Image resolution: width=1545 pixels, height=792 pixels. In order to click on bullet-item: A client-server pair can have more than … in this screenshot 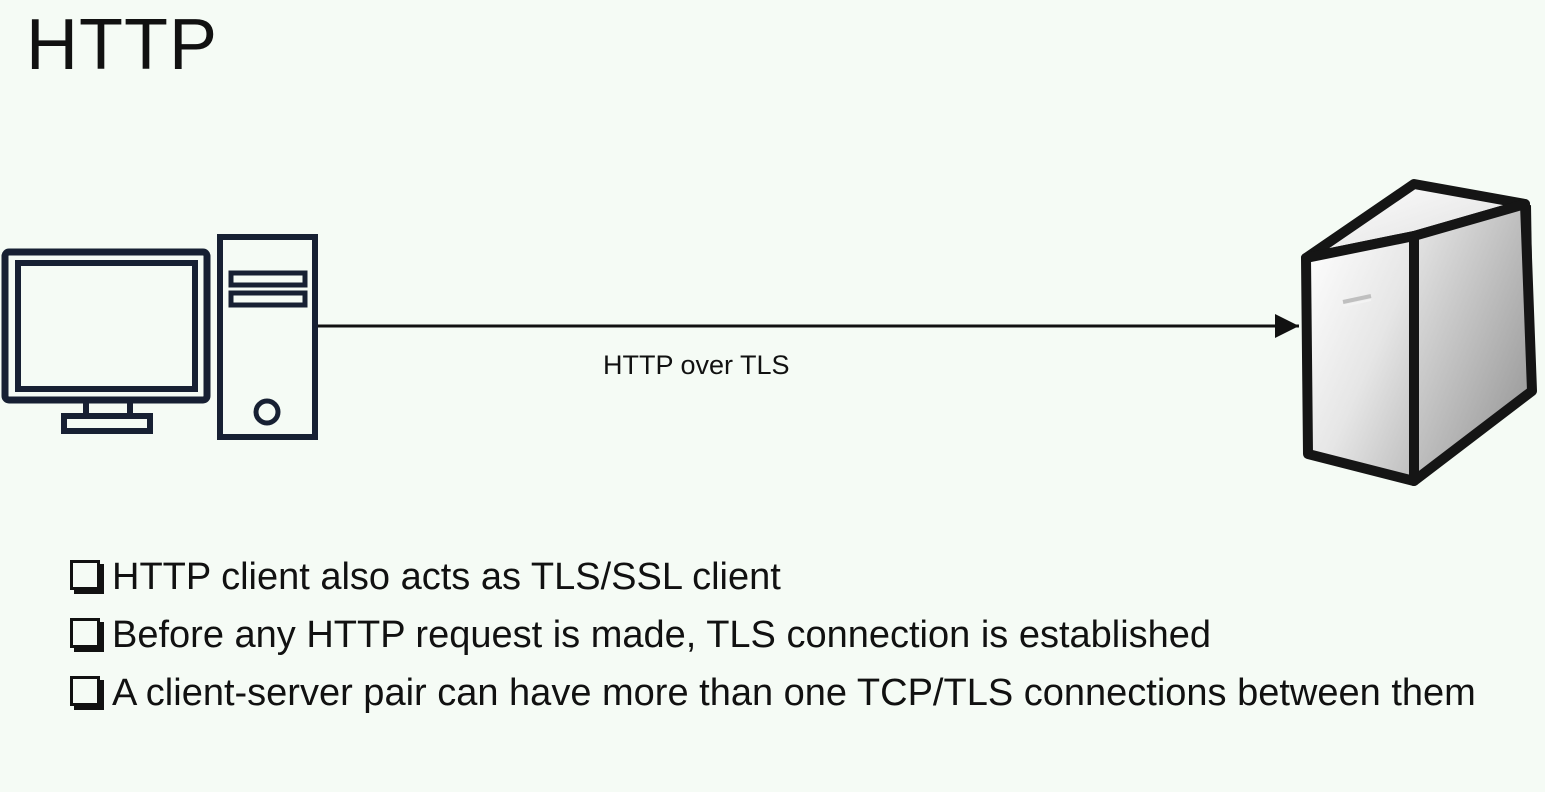, I will do `click(780, 693)`.